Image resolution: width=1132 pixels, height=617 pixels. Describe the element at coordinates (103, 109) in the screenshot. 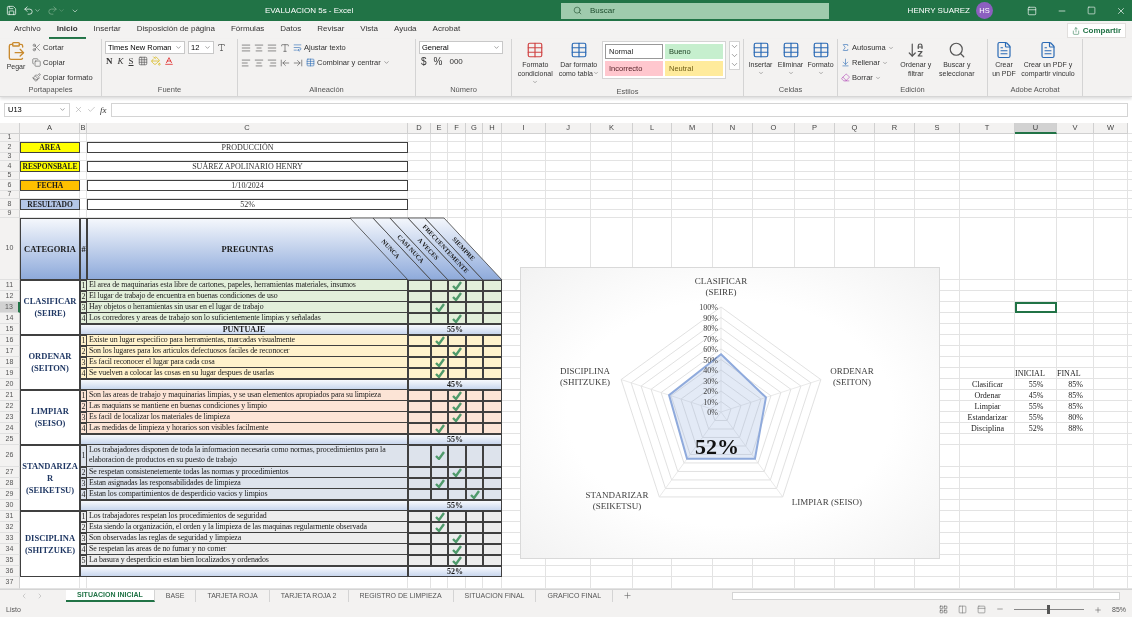

I see `function-button: fx` at that location.